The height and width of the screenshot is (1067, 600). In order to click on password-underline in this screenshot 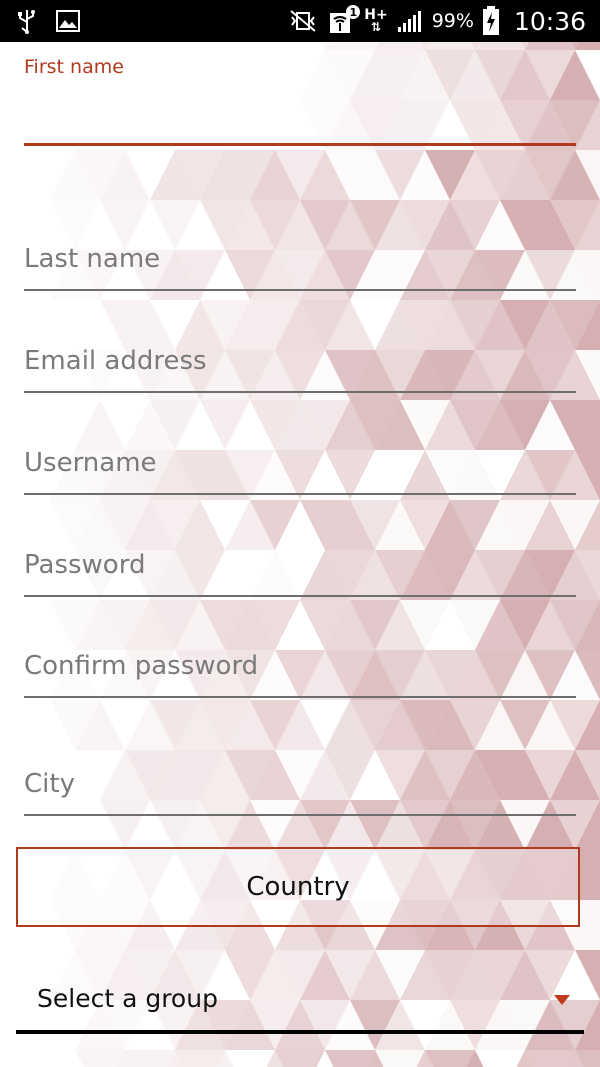, I will do `click(300, 596)`.